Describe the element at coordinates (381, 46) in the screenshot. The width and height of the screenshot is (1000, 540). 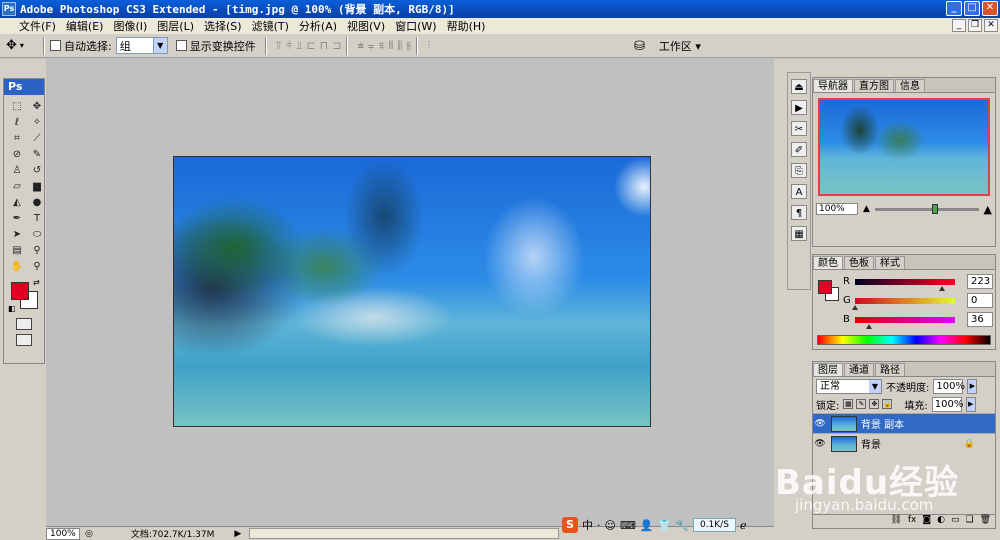
I see `distribute-bottom-icon: ⩨` at that location.